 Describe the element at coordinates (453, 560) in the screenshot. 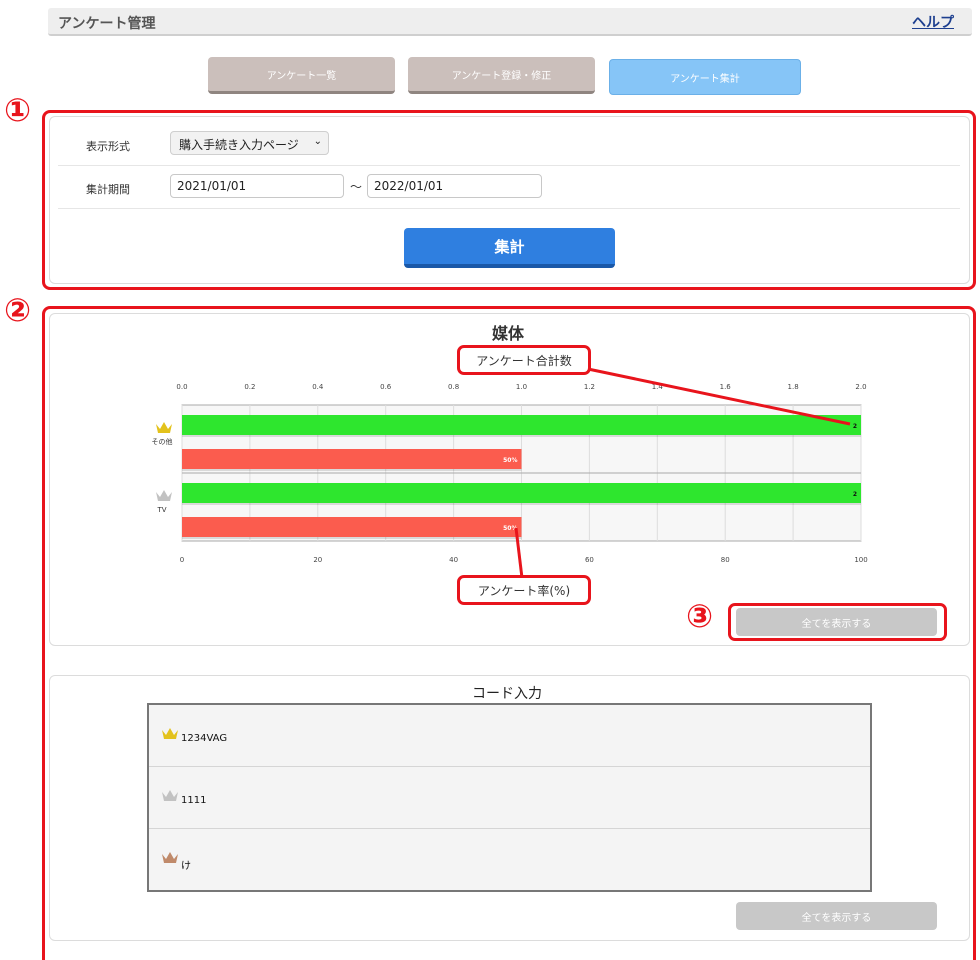

I see `bottom-tick-label: 40` at that location.